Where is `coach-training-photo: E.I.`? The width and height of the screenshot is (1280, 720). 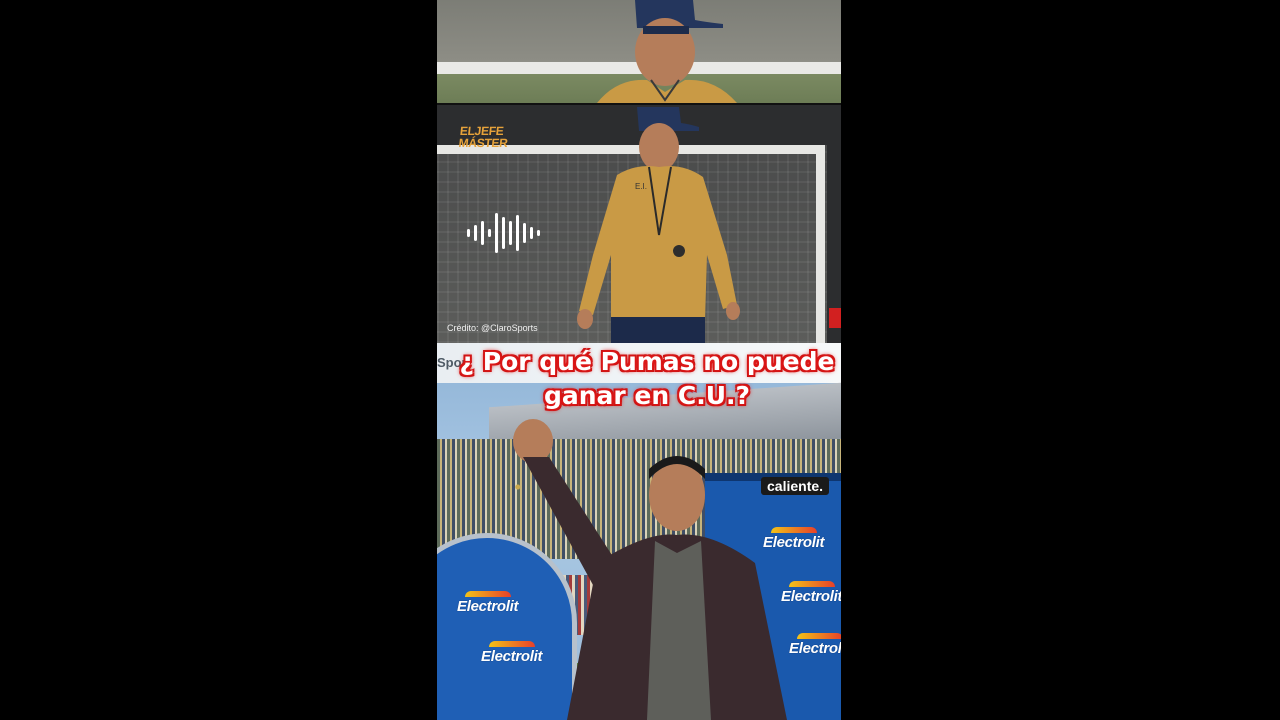 coach-training-photo: E.I. is located at coordinates (658, 225).